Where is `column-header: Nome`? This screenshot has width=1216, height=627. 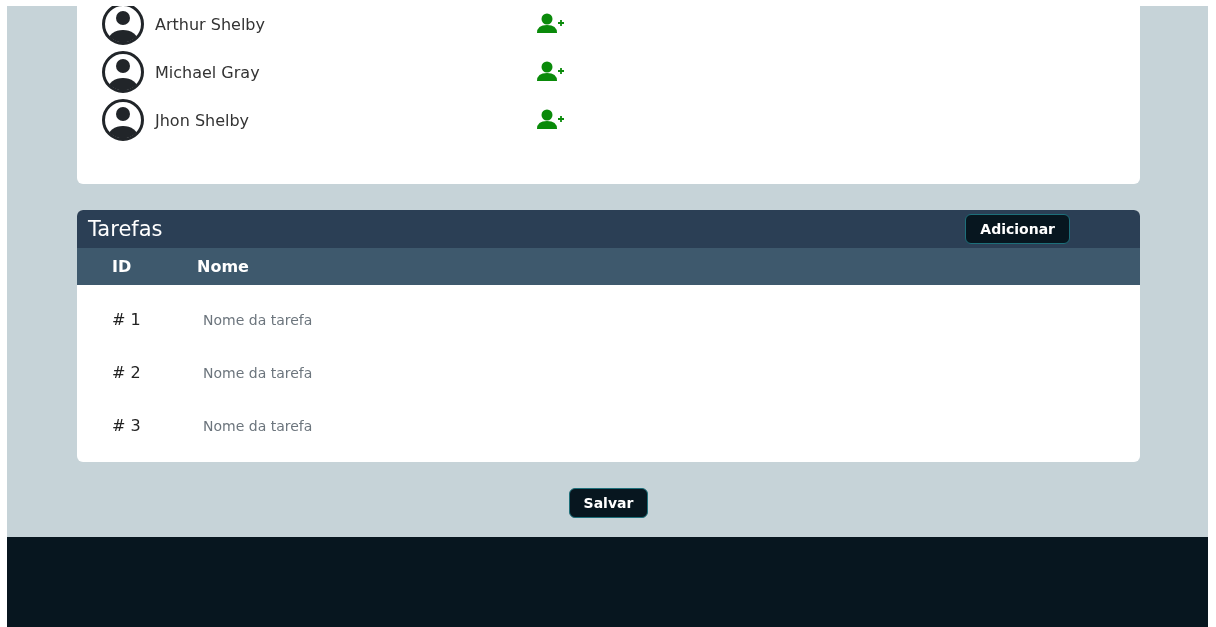
column-header: Nome is located at coordinates (223, 266).